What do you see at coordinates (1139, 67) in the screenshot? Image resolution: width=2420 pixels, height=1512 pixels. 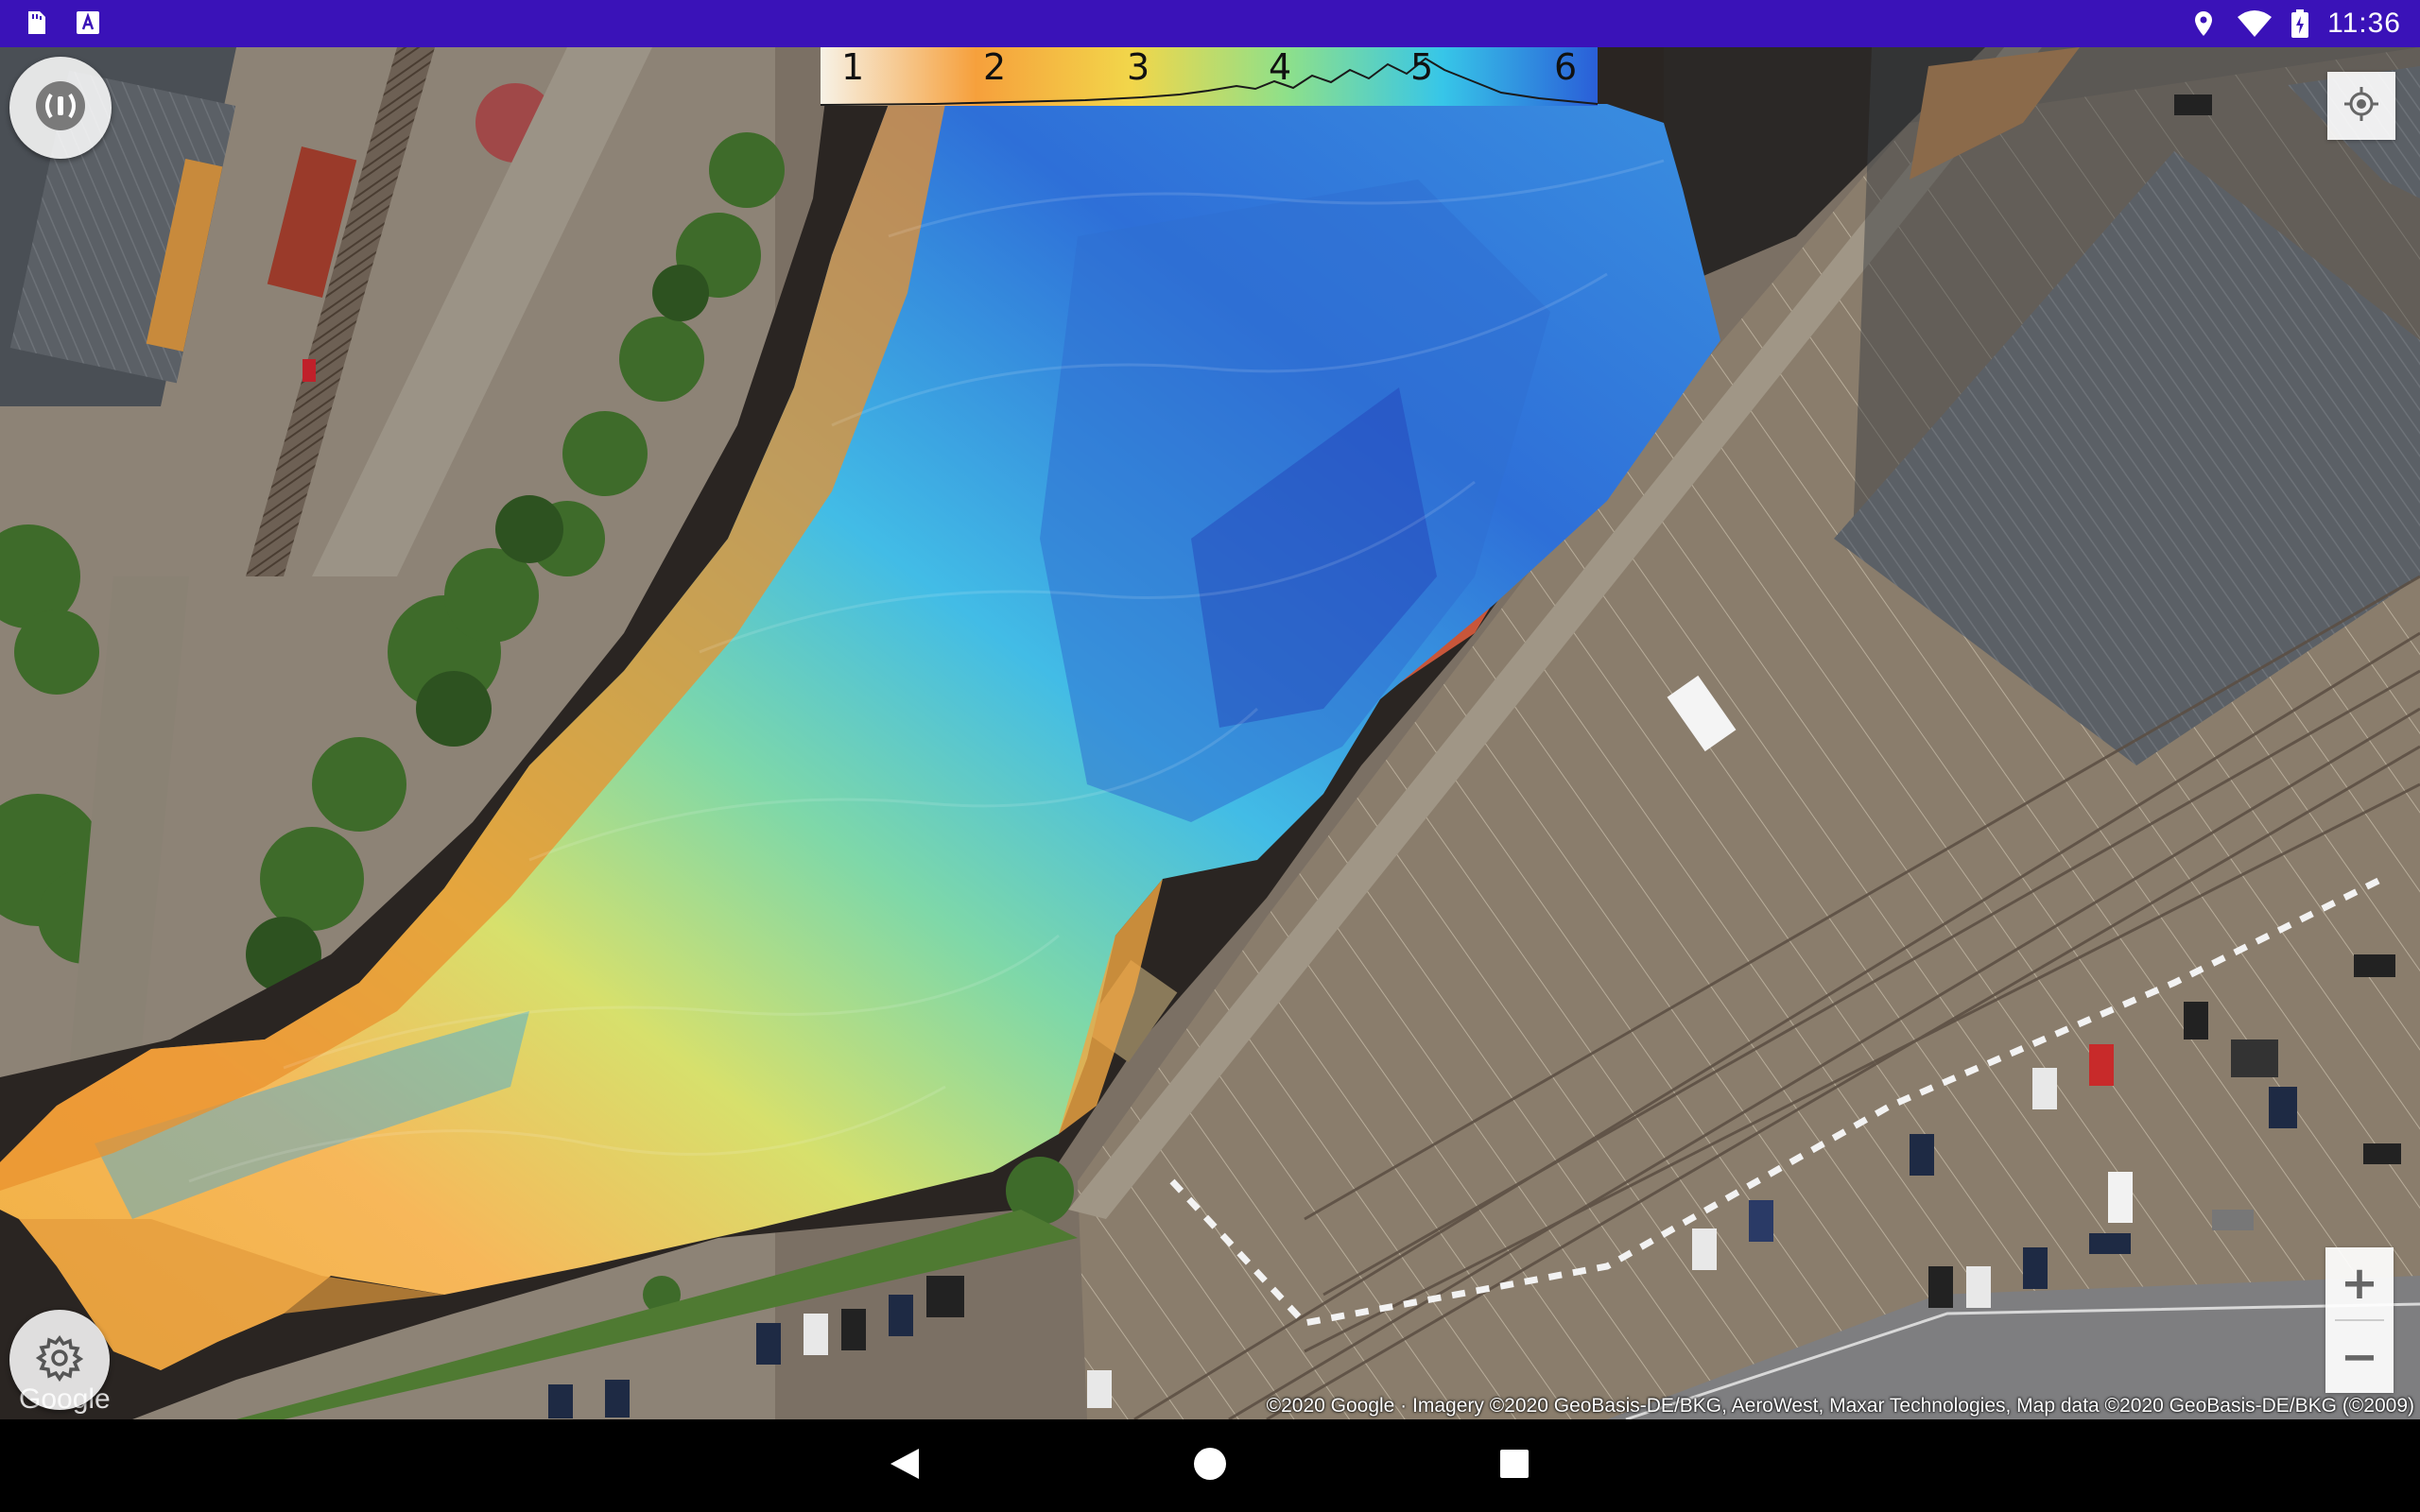 I see `legend-tick-3: 3` at bounding box center [1139, 67].